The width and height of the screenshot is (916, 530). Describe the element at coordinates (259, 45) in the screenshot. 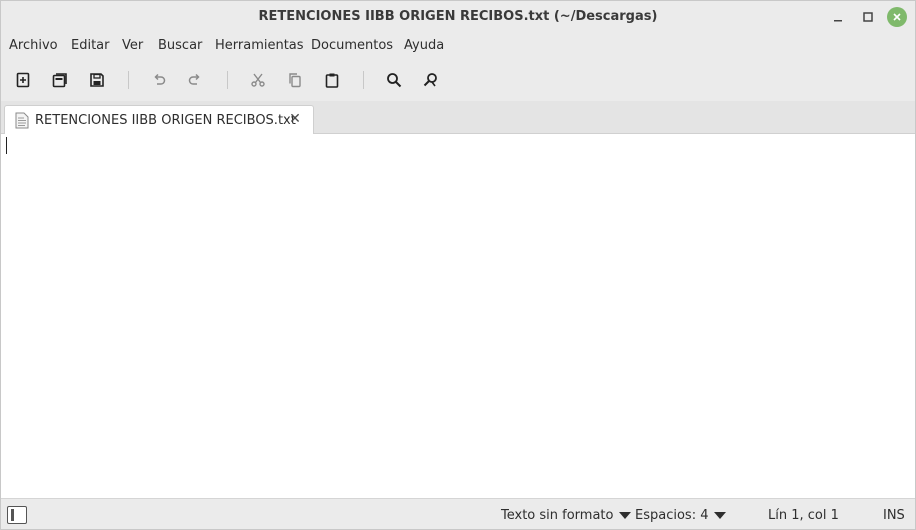

I see `menu-herramientas: Herramientas` at that location.